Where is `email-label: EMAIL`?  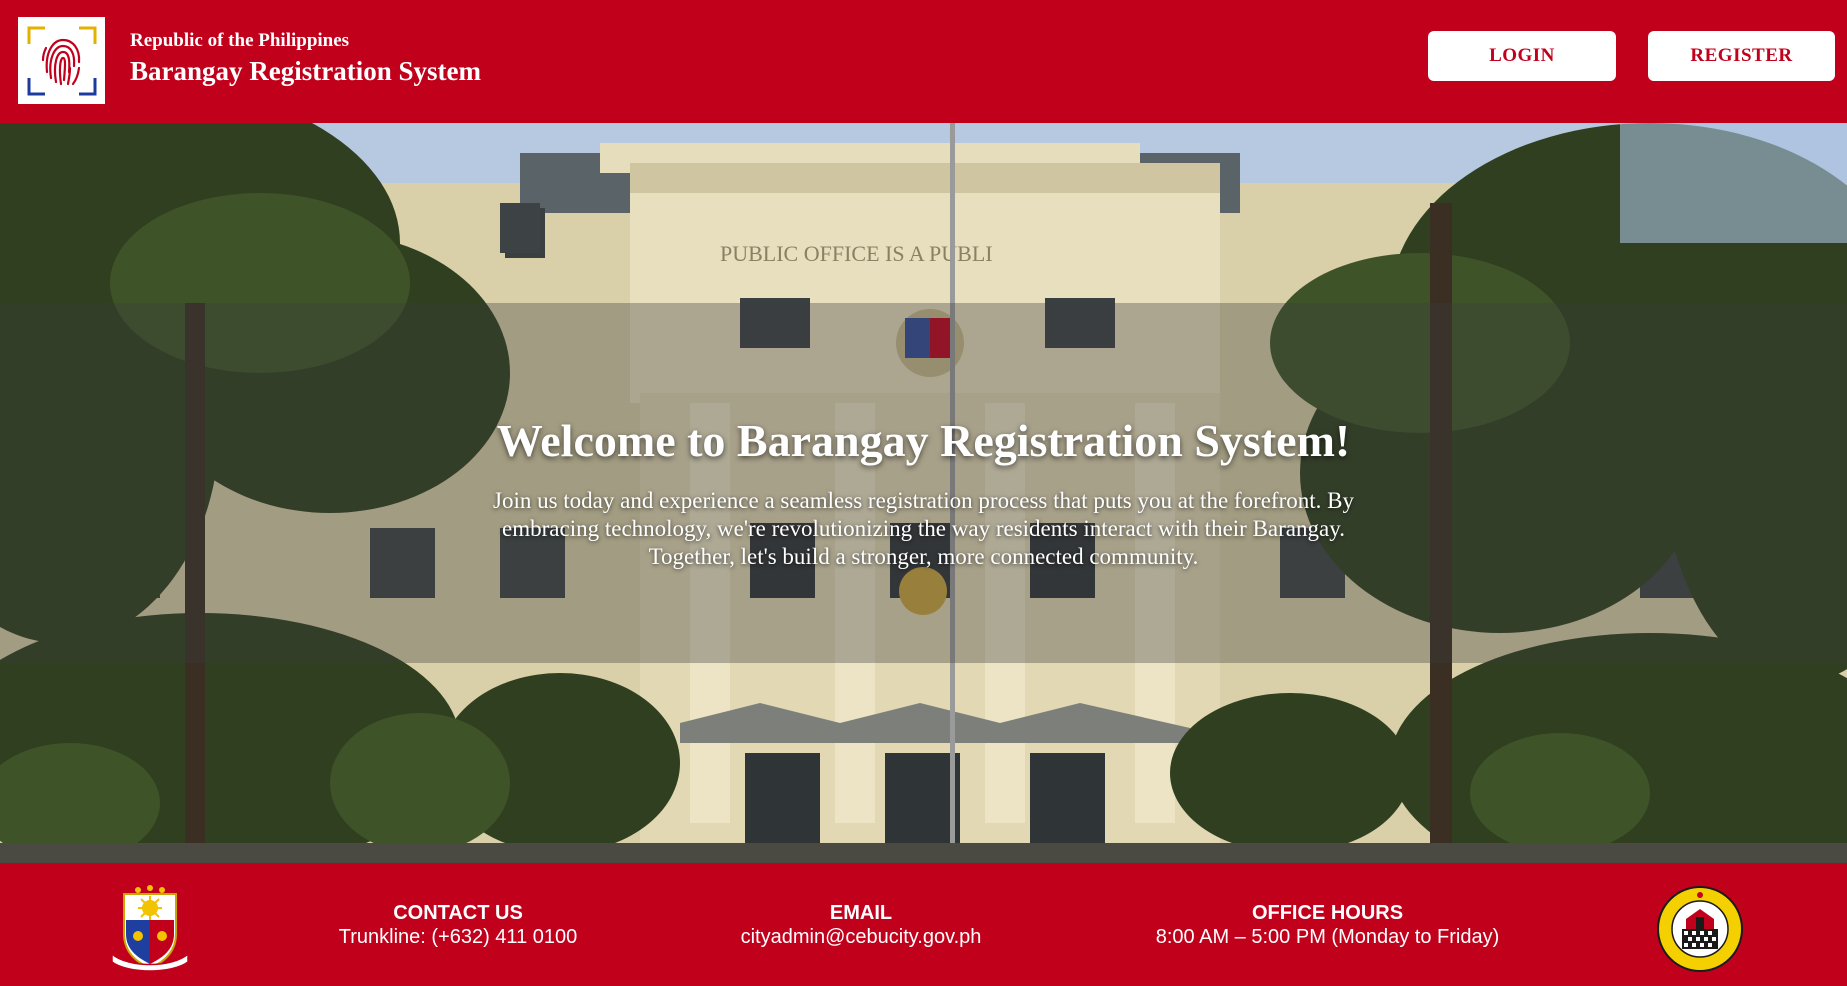
email-label: EMAIL is located at coordinates (861, 913).